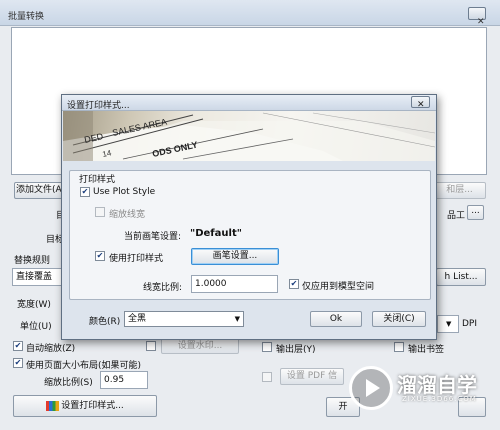 This screenshot has width=500, height=430. I want to click on replace-rule-value: 直接覆盖, so click(34, 277).